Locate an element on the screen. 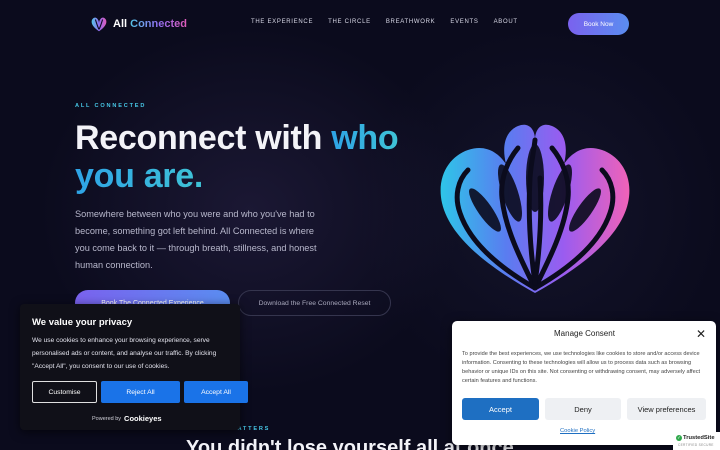 Image resolution: width=720 pixels, height=450 pixels. cookie-policy-link: Cookie Policy is located at coordinates (577, 431).